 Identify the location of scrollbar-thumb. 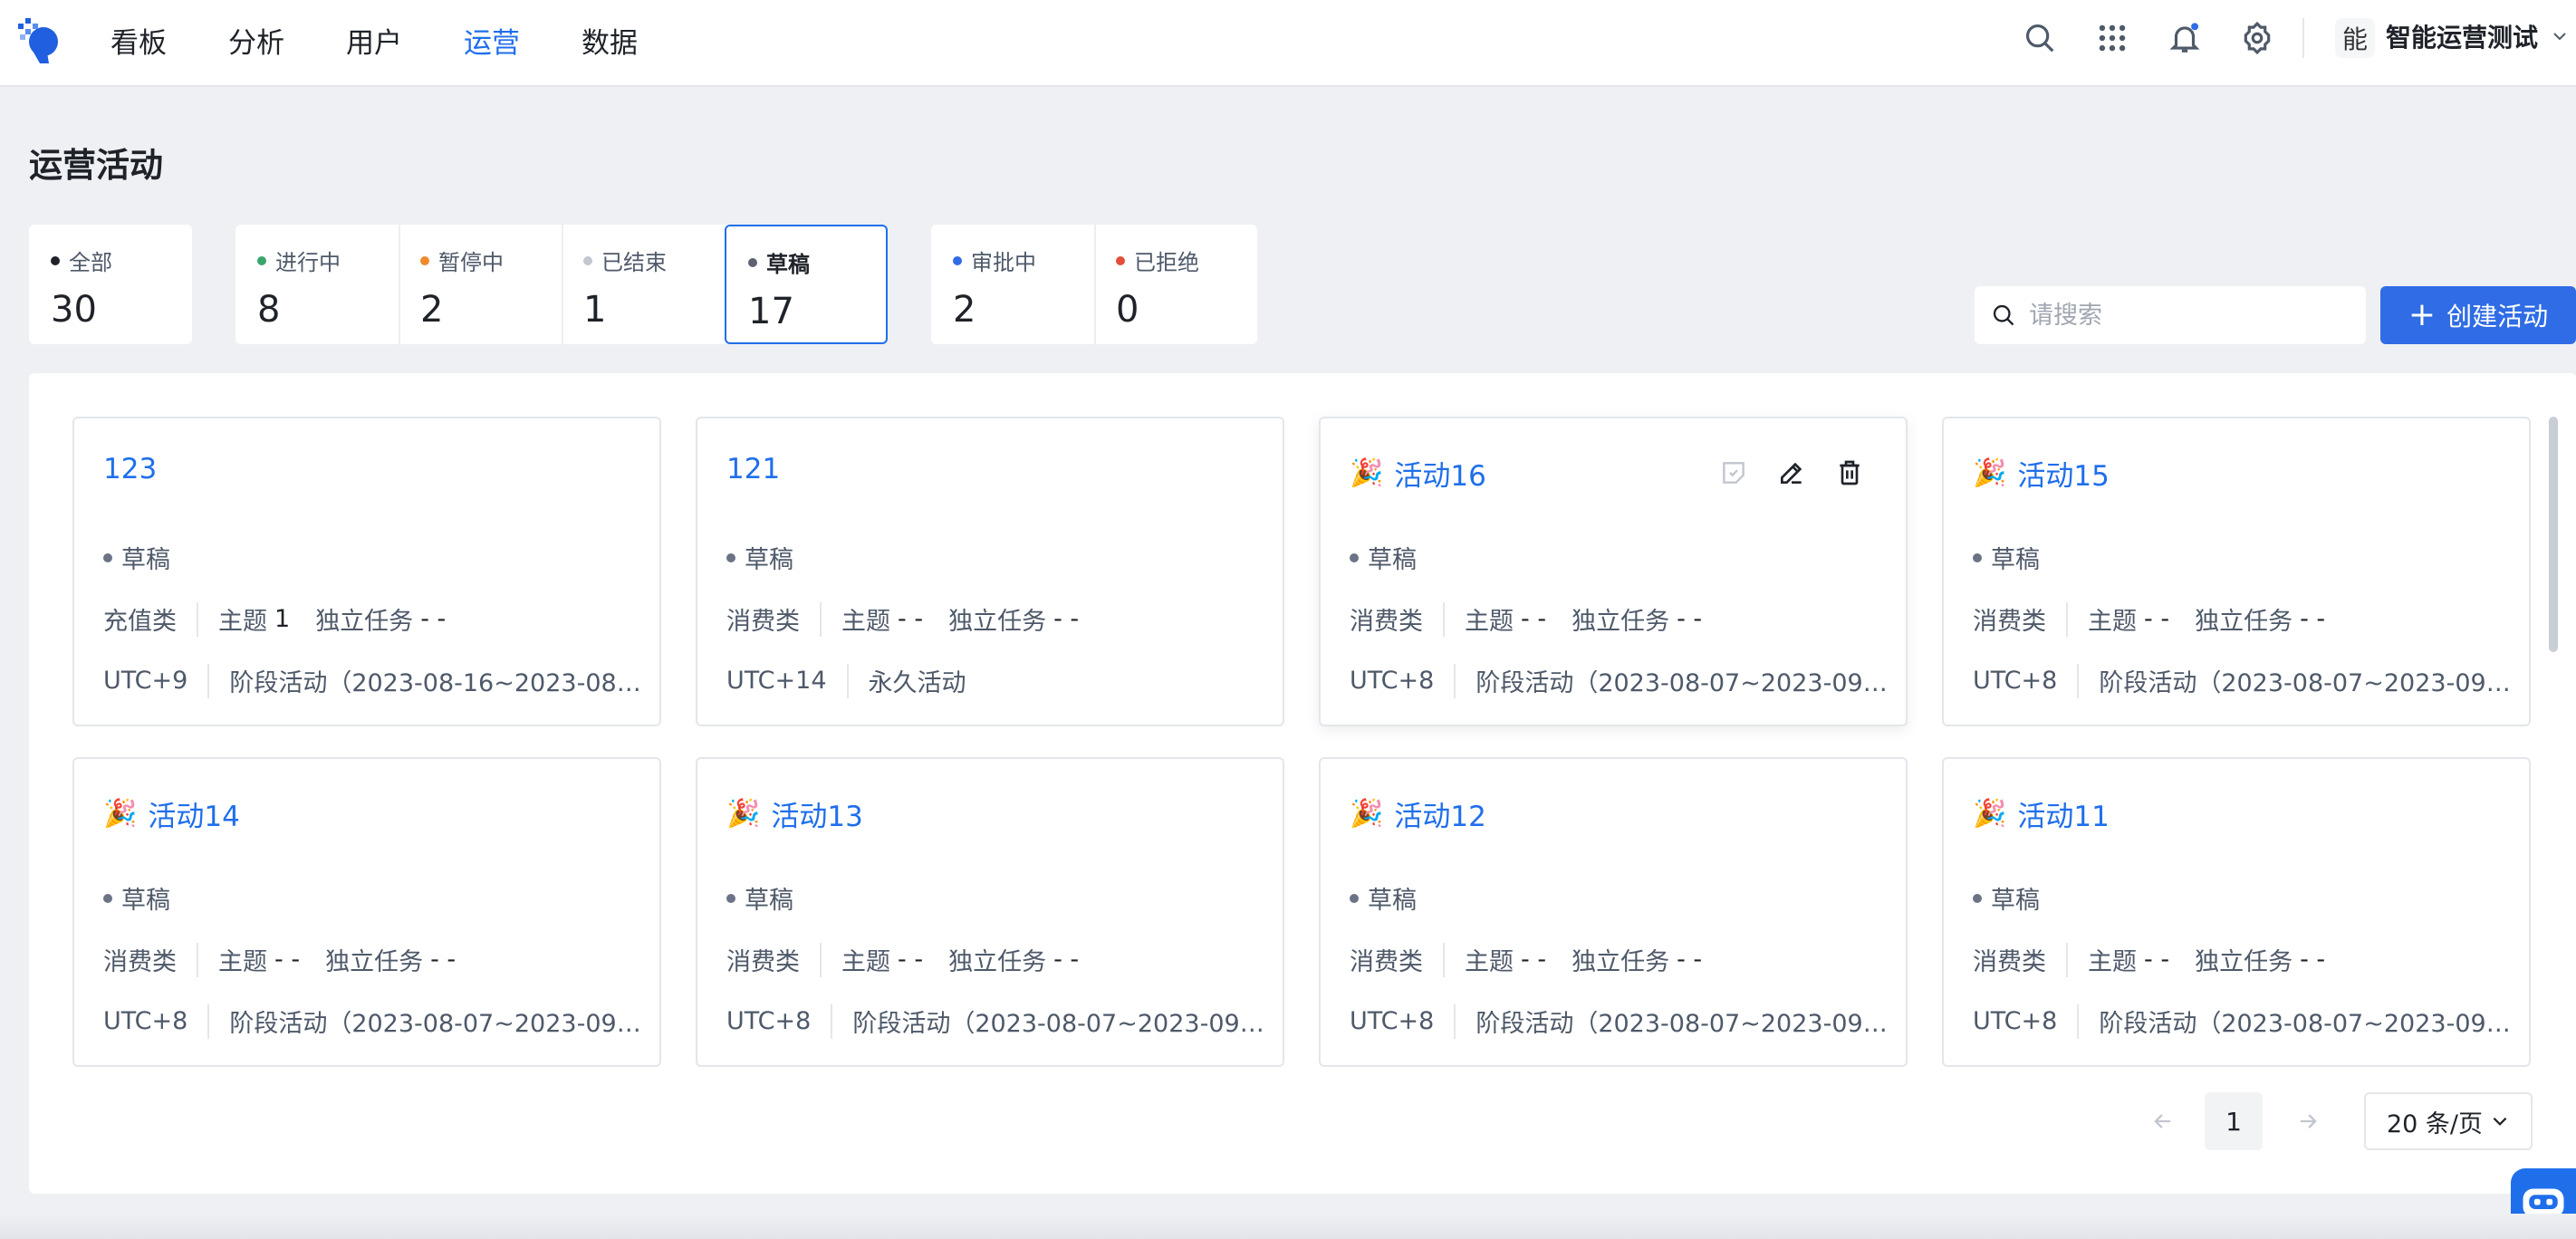
(2553, 534).